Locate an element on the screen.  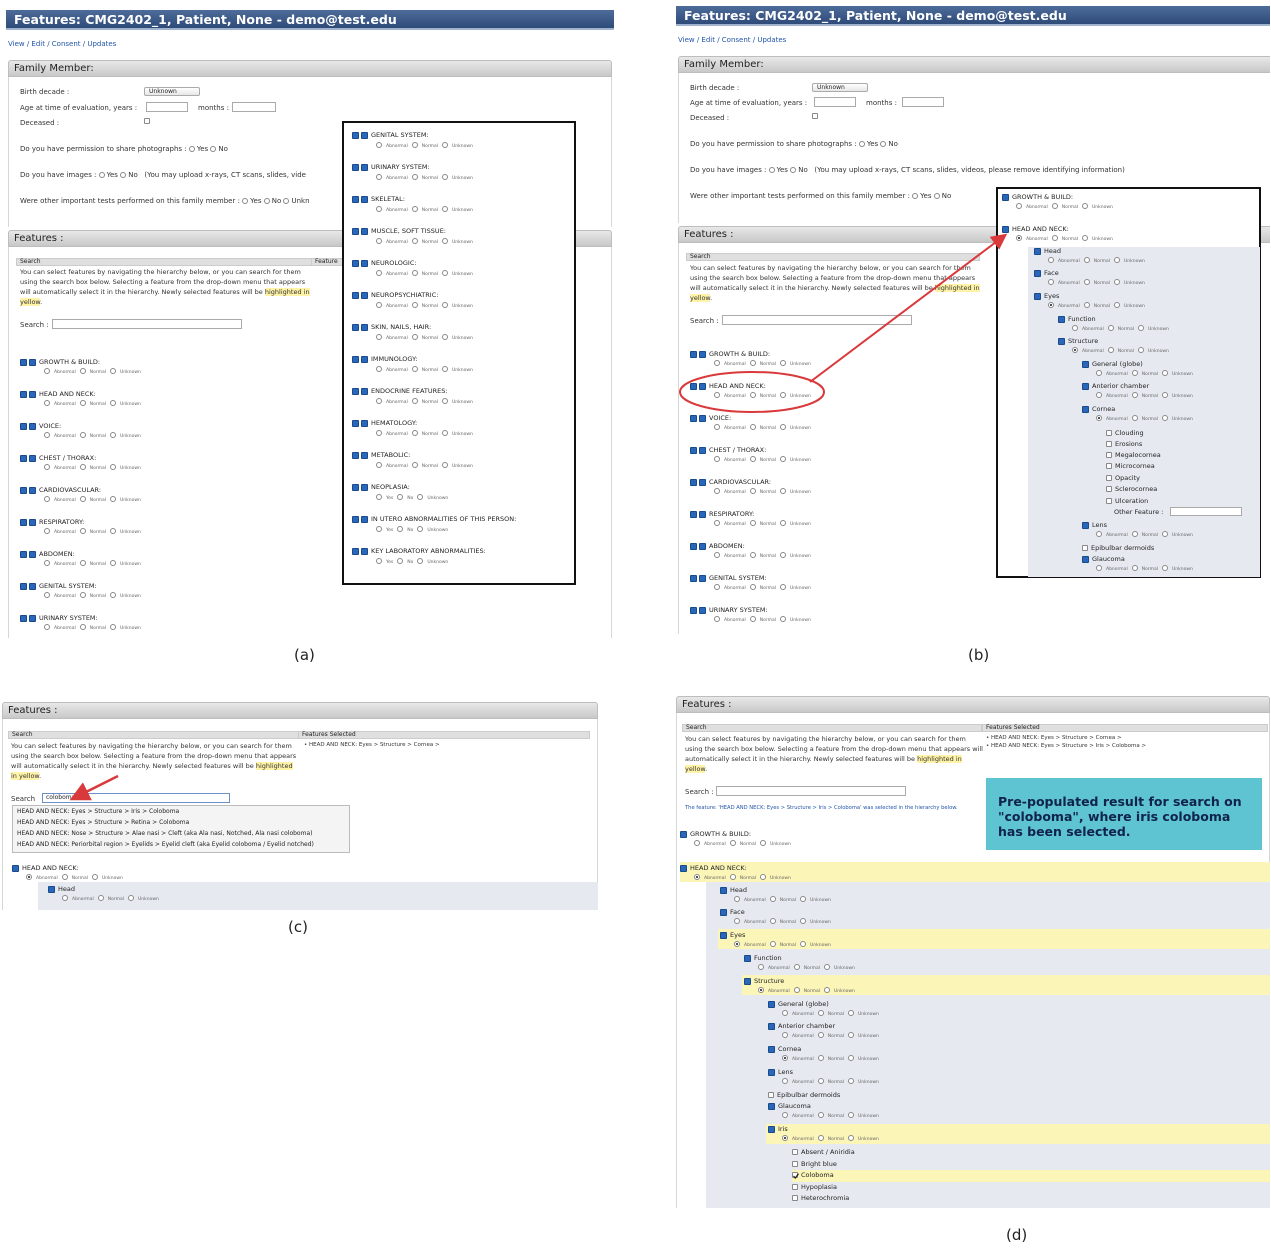
feature-node: Megalocornea is located at coordinates (1133, 455).